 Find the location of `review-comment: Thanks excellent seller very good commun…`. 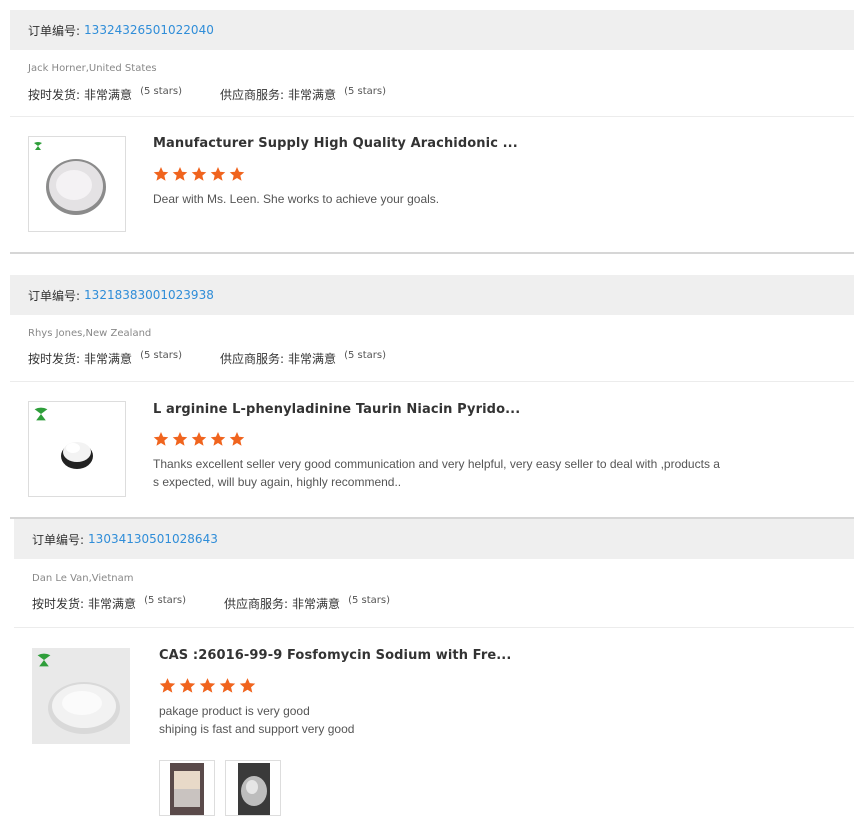

review-comment: Thanks excellent seller very good commun… is located at coordinates (478, 473).